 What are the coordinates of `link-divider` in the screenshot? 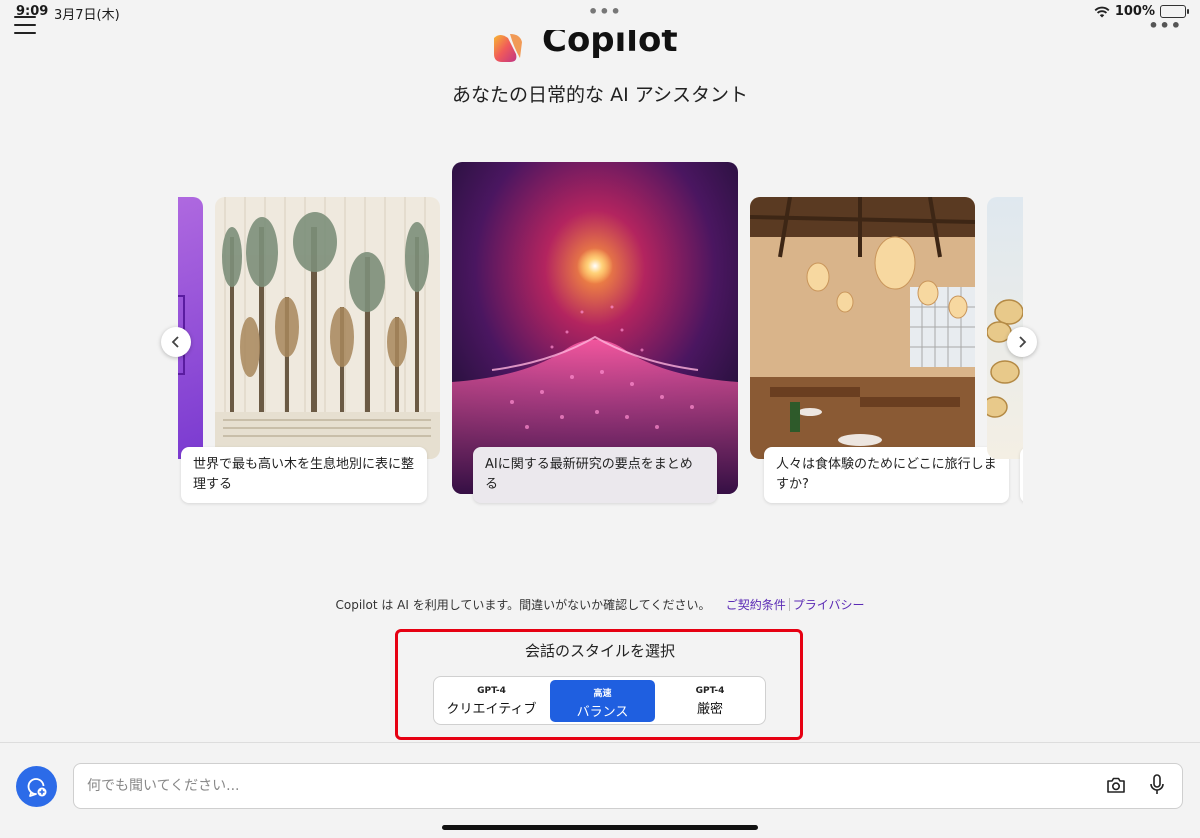 It's located at (789, 604).